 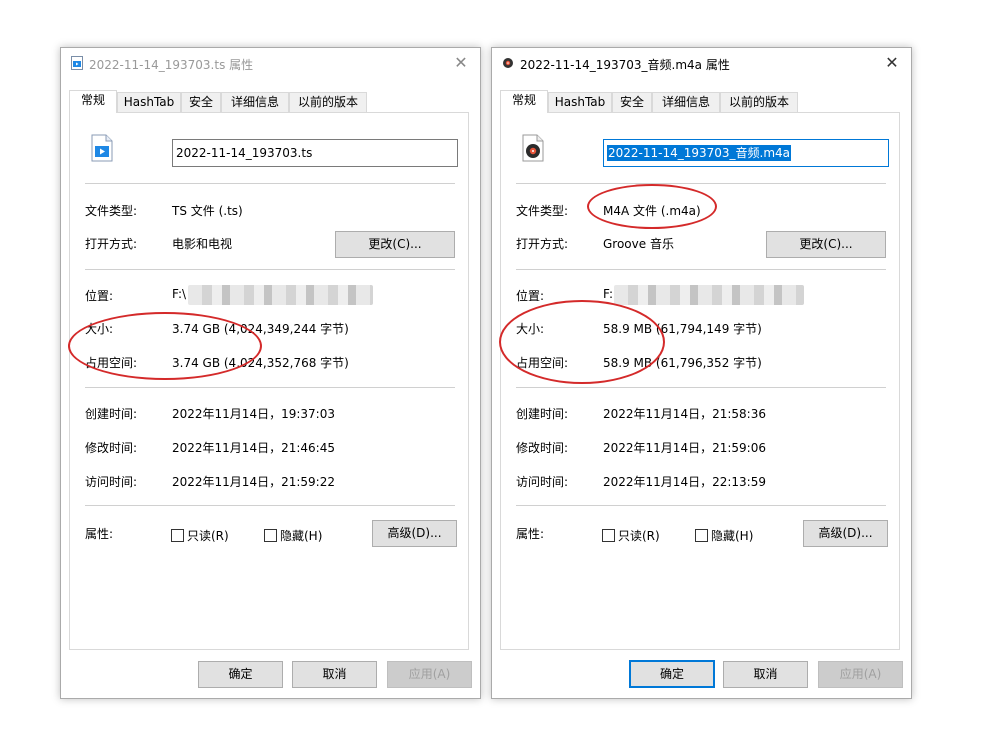 I want to click on open-with-value: 电影和电视, so click(x=202, y=244).